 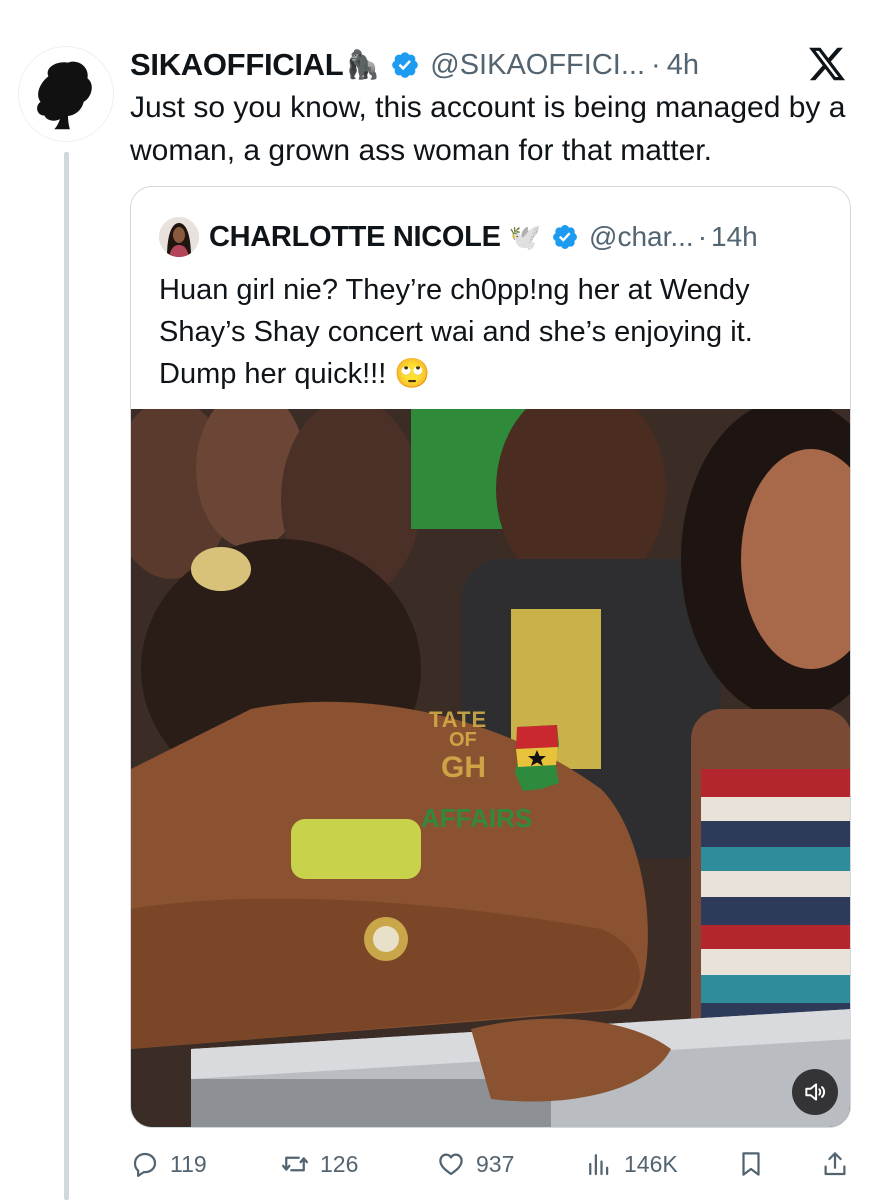 I want to click on author-display-name: SIKAOFFICIAL, so click(x=237, y=65).